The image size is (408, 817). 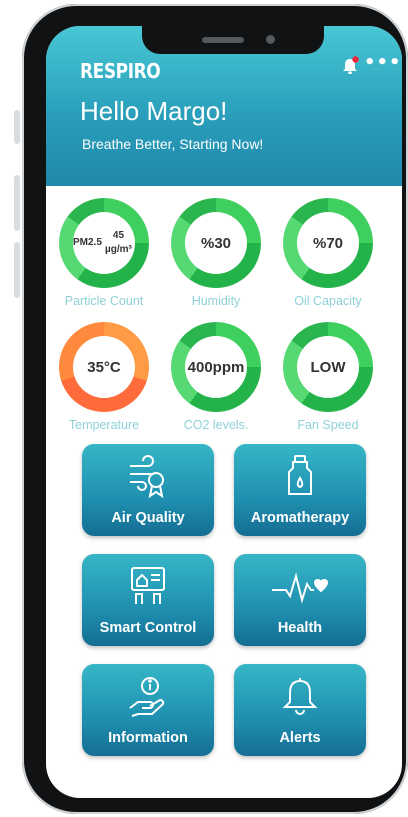 I want to click on gauge-value: 35°C, so click(x=104, y=367).